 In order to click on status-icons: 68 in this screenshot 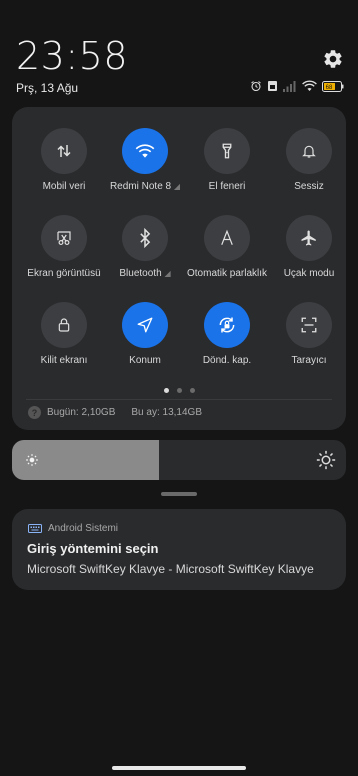, I will do `click(297, 86)`.